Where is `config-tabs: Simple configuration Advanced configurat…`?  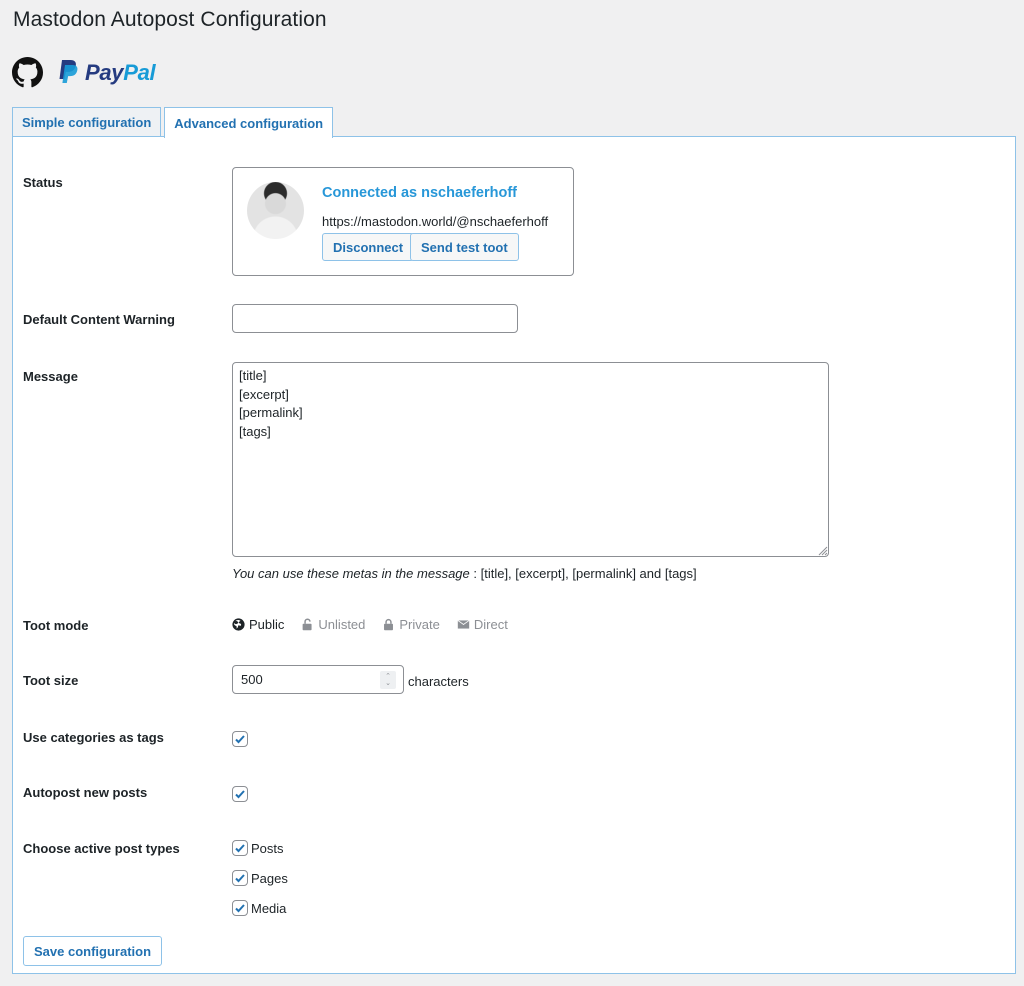 config-tabs: Simple configuration Advanced configurat… is located at coordinates (173, 122).